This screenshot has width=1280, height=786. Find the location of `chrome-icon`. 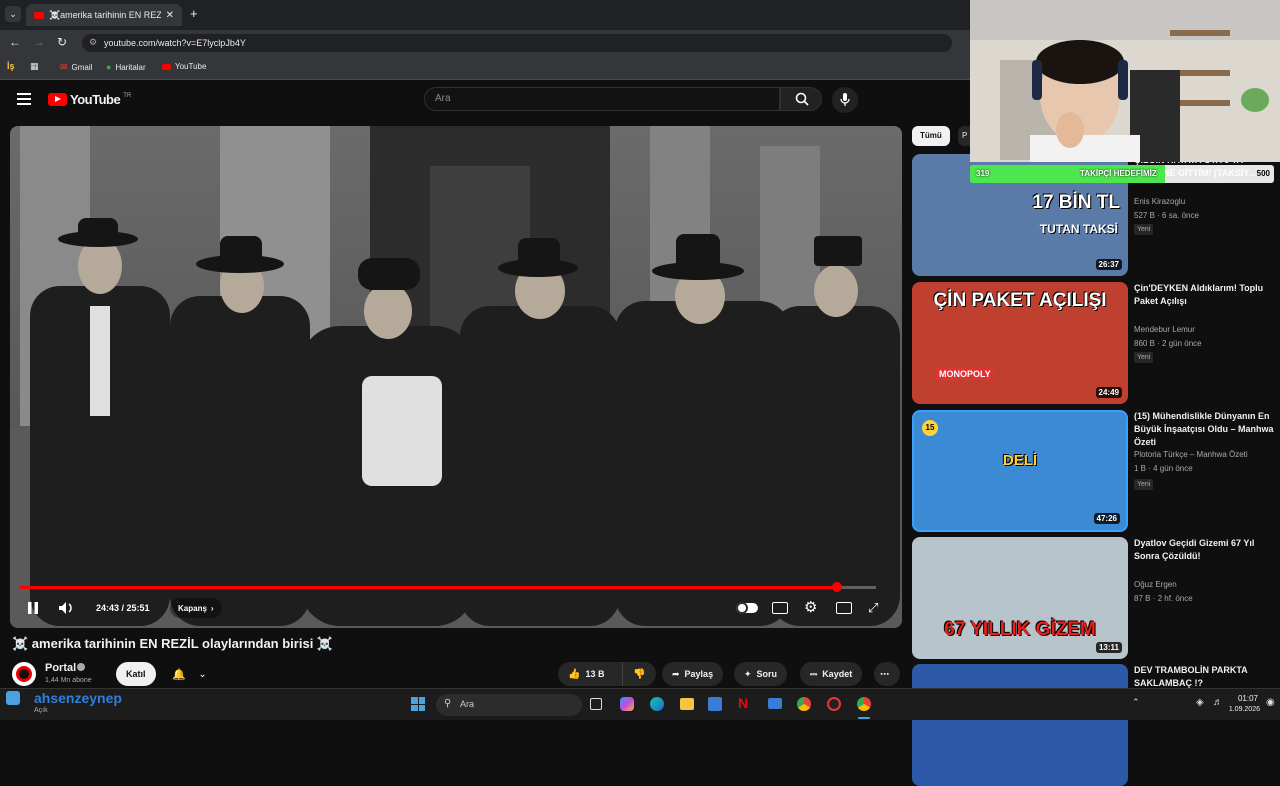

chrome-icon is located at coordinates (804, 704).